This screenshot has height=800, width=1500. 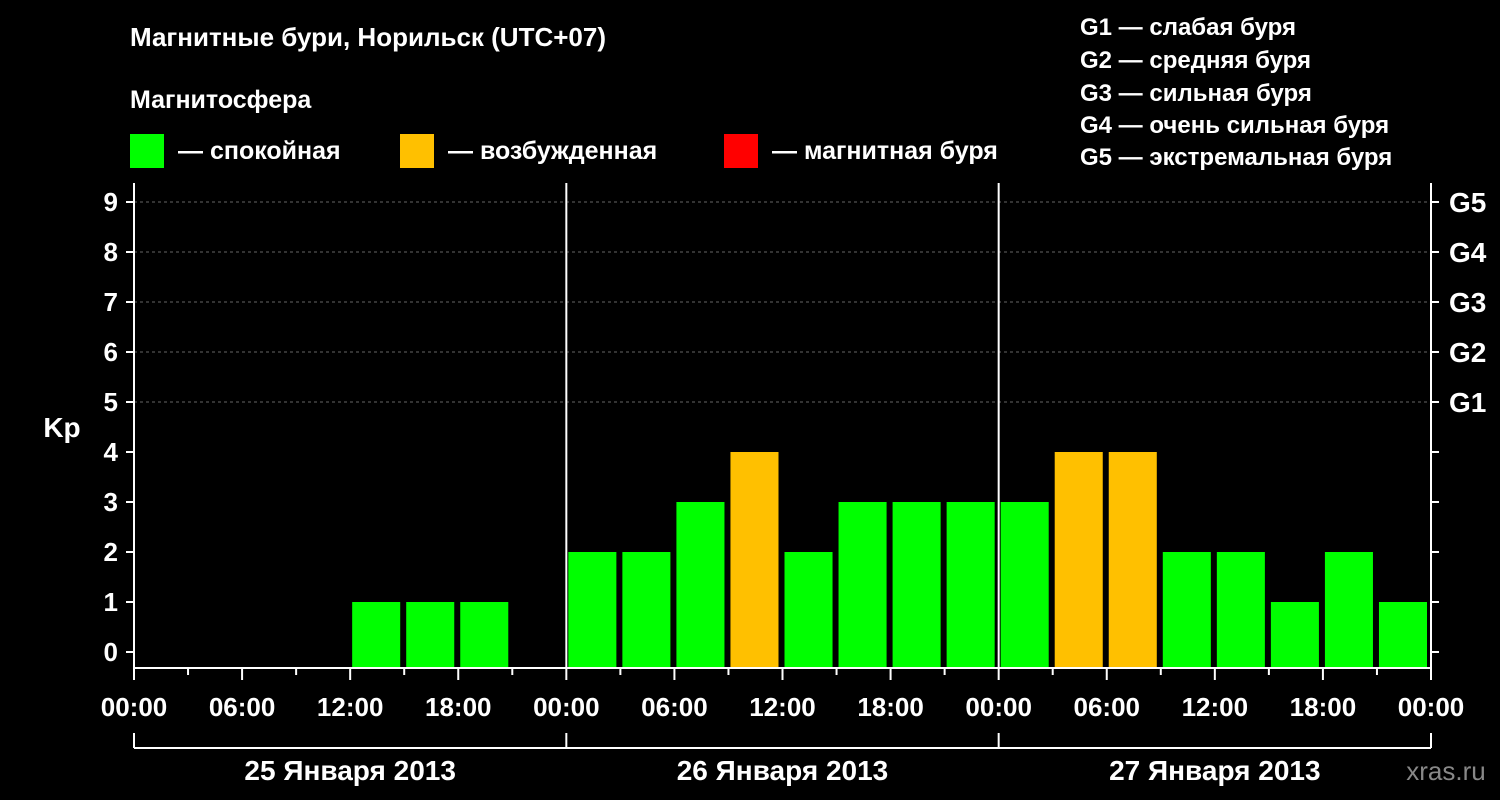 What do you see at coordinates (1467, 402) in the screenshot?
I see `g-tick-label: G1` at bounding box center [1467, 402].